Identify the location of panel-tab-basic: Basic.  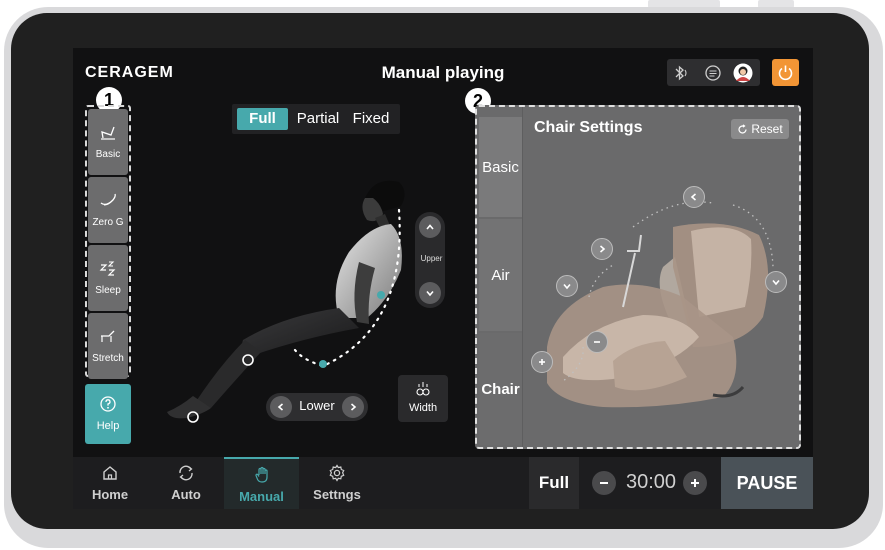
(500, 167).